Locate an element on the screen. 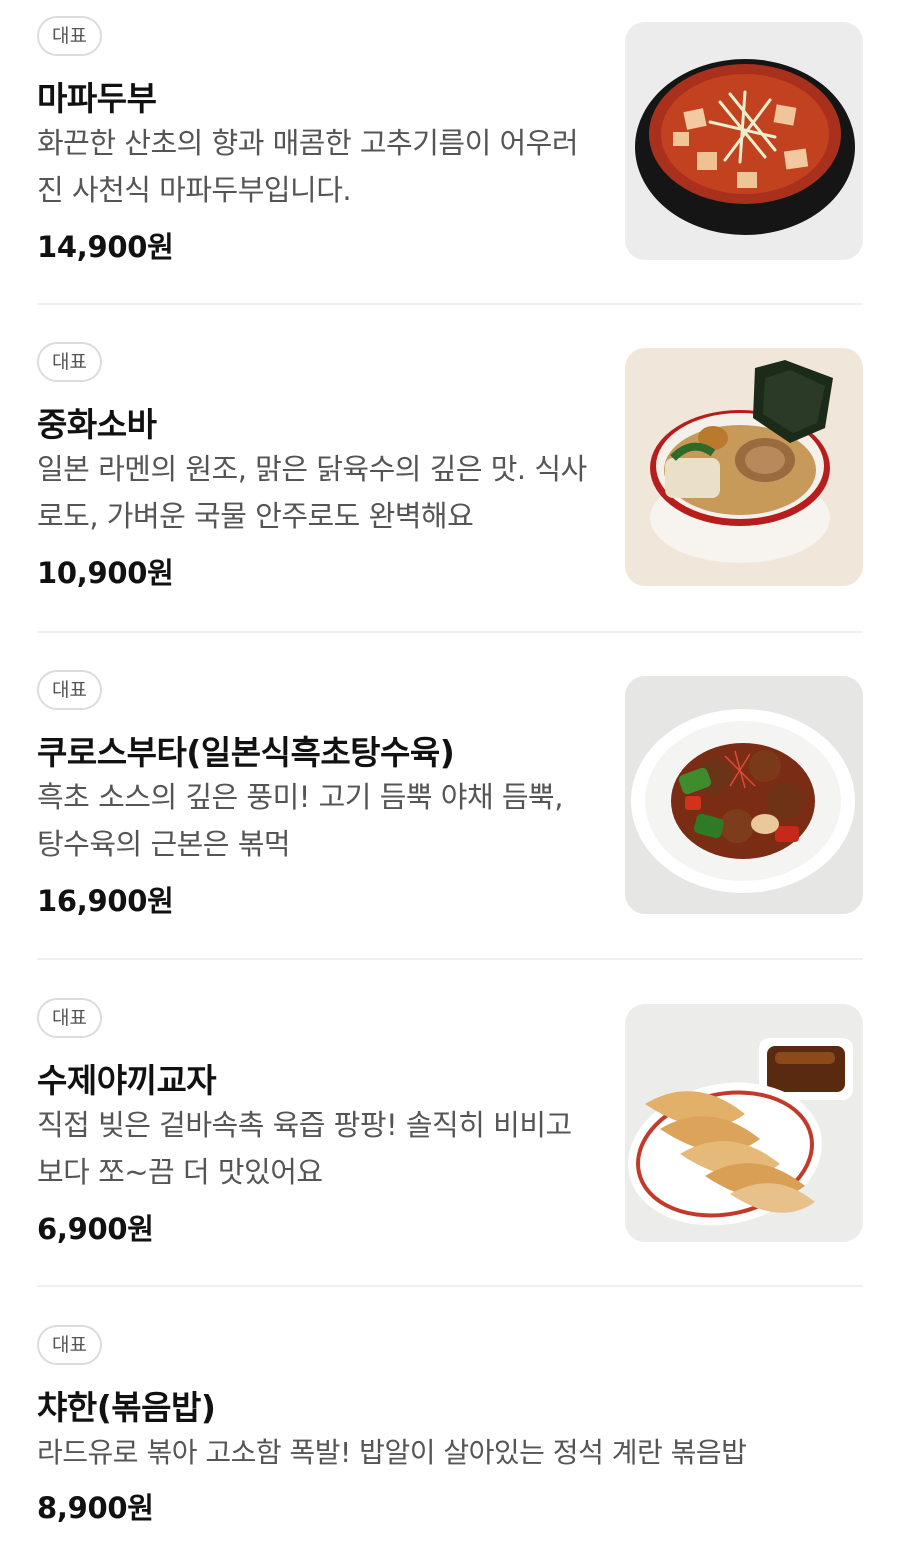 Image resolution: width=900 pixels, height=1566 pixels. menu-item-description: 흑초 소스의 깊은 풍미! 고기 듬뿍 야채 듬뿍, 탕수육의 근본은 볶먹 is located at coordinates (300, 820).